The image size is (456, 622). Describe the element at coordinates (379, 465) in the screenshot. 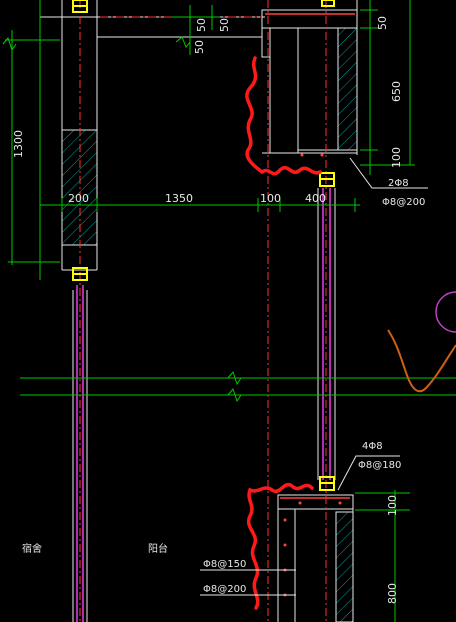

I see `lower-stirrups-label: Φ8@180` at that location.